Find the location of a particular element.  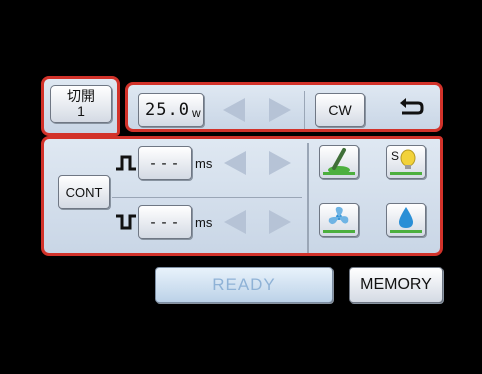

fan-mode-button is located at coordinates (339, 220).